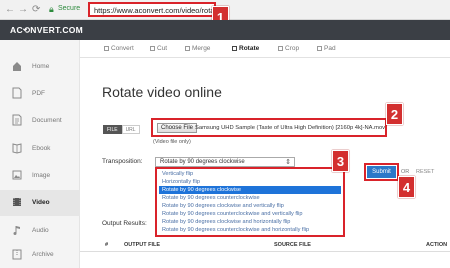 This screenshot has height=268, width=450. I want to click on pdf-icon, so click(17, 93).